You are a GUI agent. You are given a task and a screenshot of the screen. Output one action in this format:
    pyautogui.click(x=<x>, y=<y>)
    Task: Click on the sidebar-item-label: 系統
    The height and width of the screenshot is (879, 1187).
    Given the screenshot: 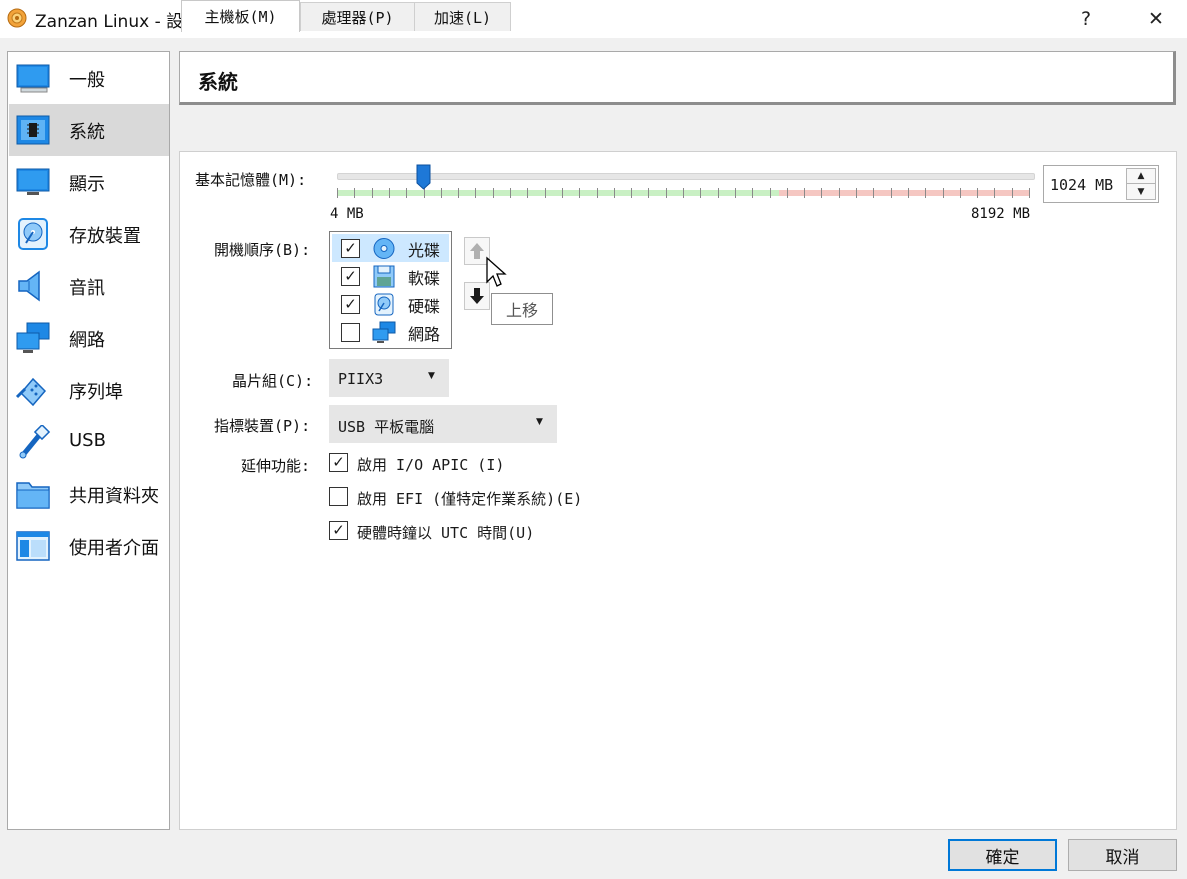 What is the action you would take?
    pyautogui.click(x=87, y=132)
    